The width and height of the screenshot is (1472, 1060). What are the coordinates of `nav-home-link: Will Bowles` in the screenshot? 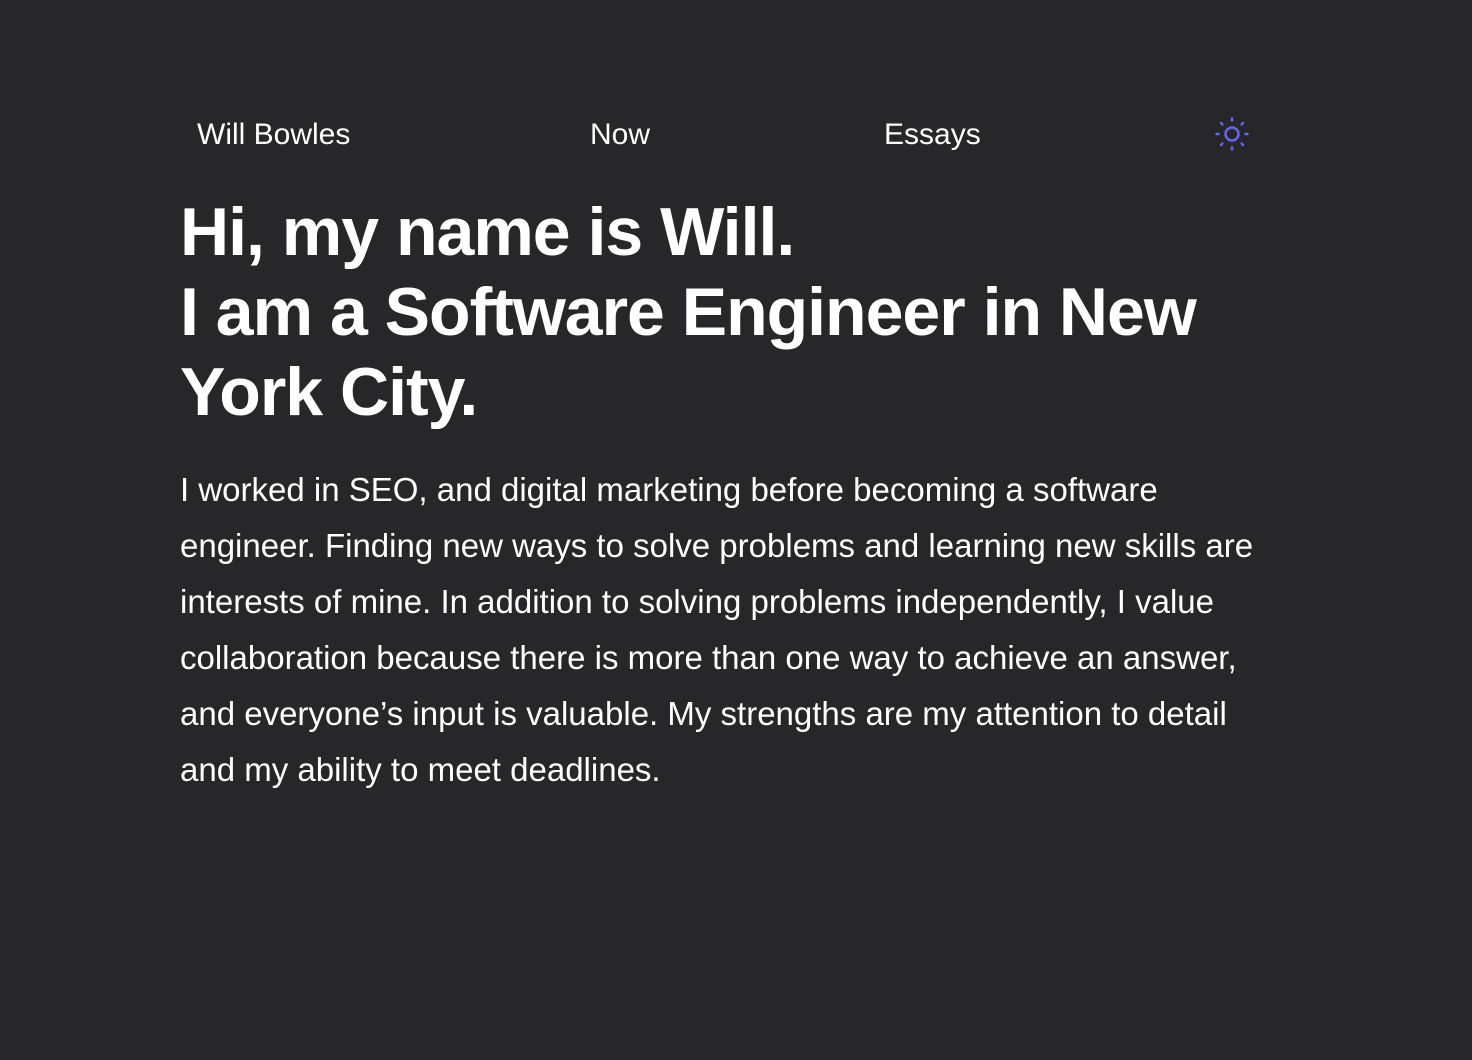 It's located at (273, 135).